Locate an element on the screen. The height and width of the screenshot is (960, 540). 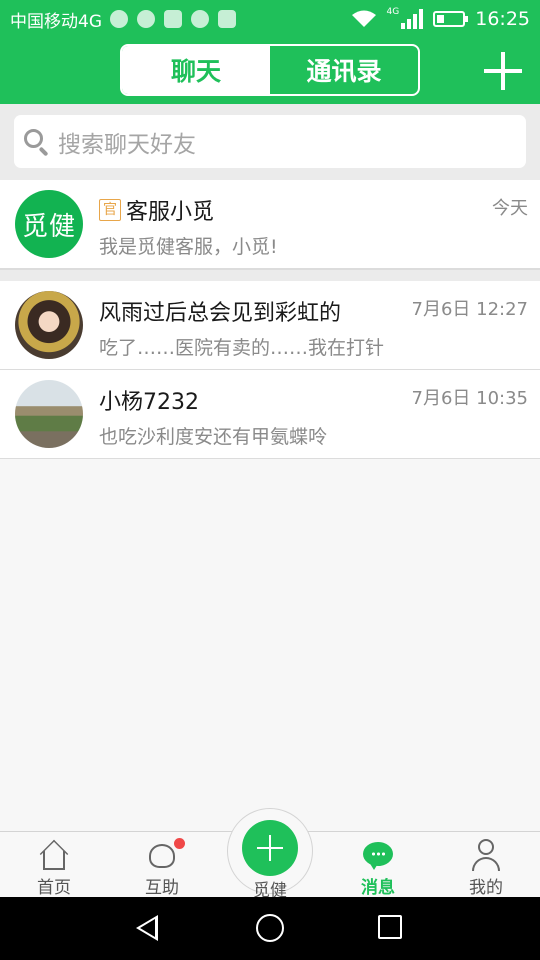
battery-icon is located at coordinates (451, 19).